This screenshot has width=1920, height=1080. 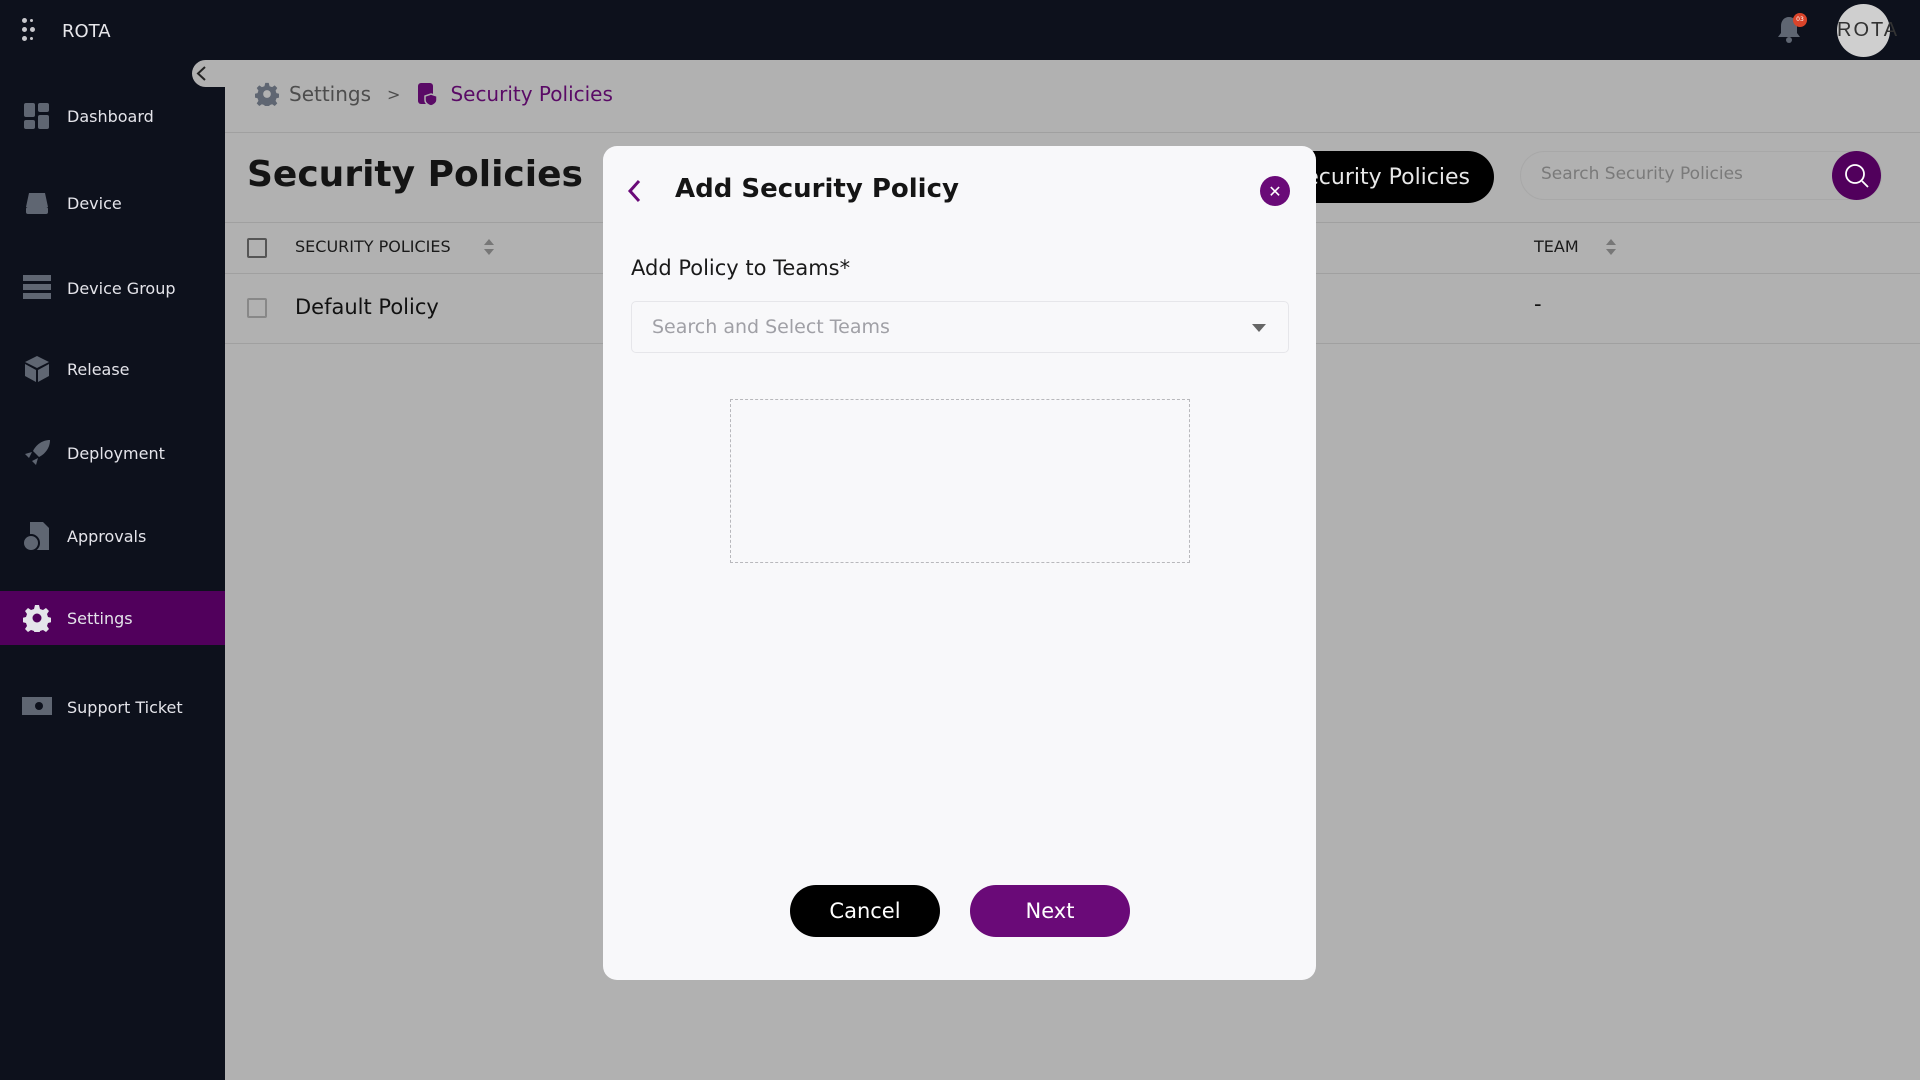 I want to click on logo-icon, so click(x=29, y=30).